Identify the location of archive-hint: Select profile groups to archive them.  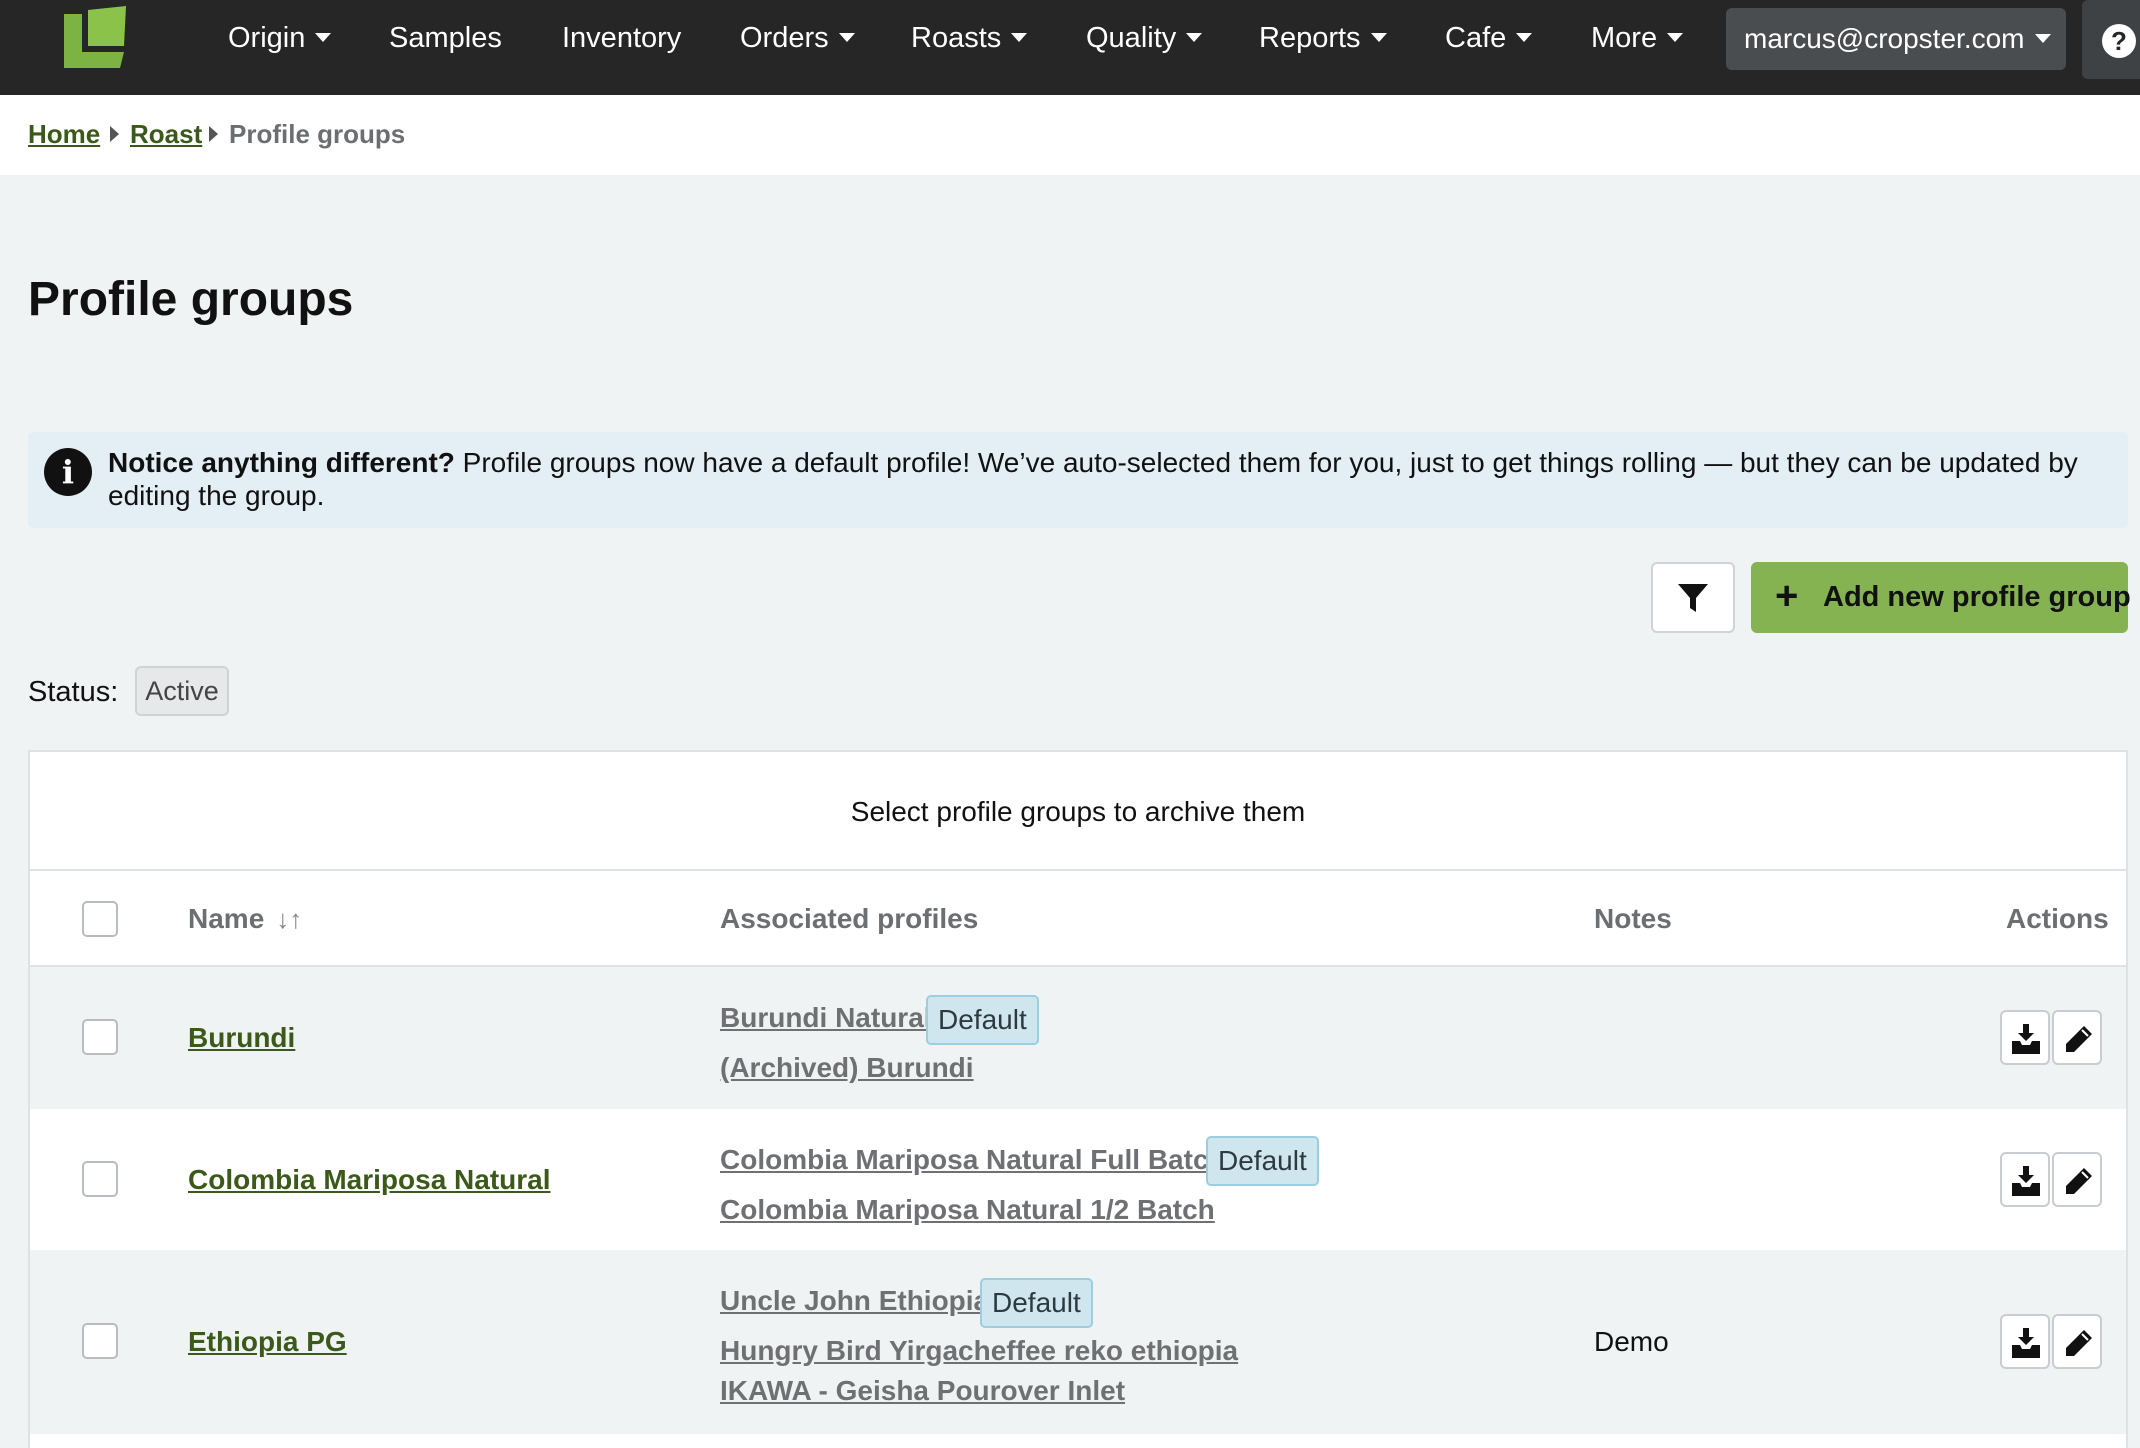
(1078, 811).